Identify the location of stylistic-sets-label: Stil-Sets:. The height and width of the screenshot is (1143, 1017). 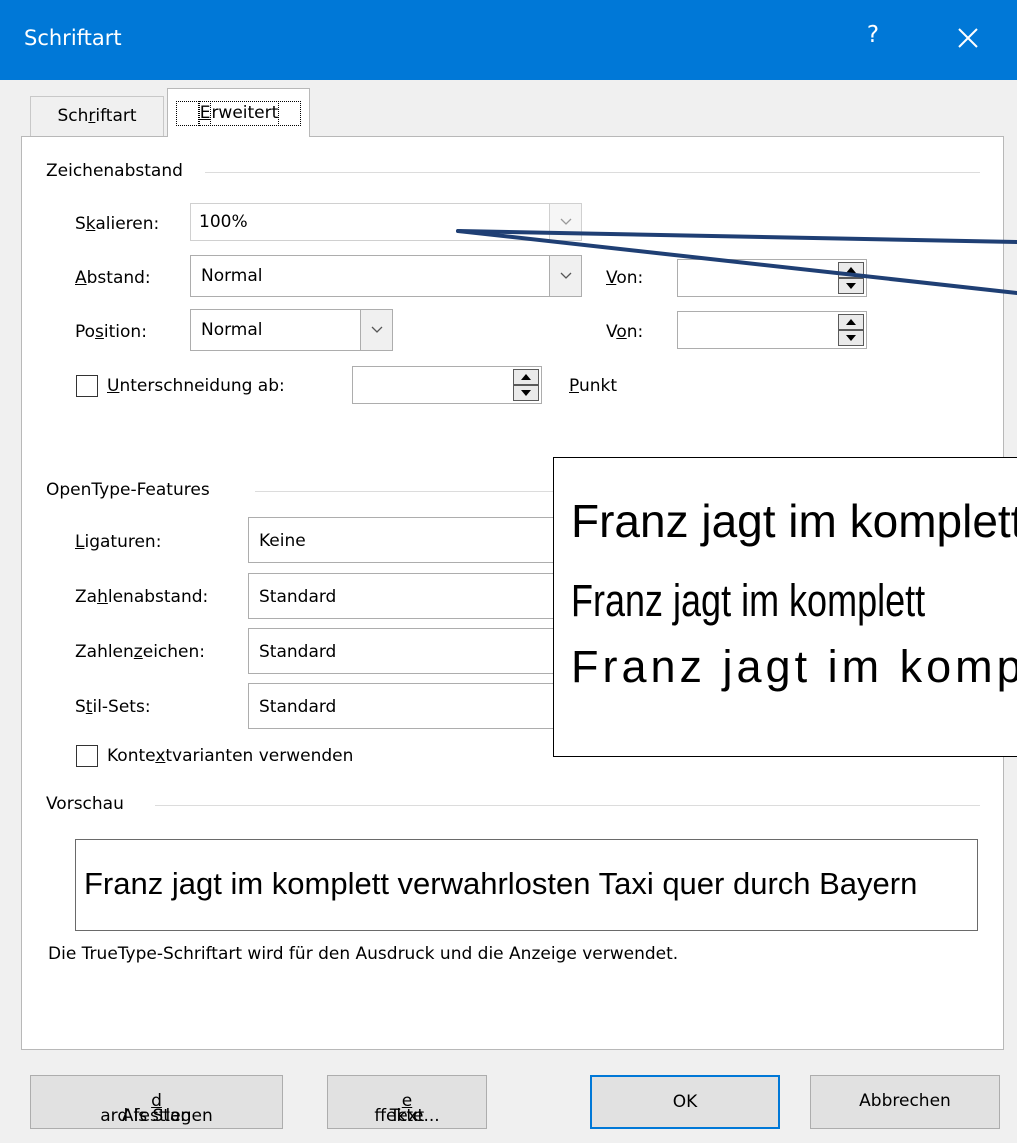
(113, 707).